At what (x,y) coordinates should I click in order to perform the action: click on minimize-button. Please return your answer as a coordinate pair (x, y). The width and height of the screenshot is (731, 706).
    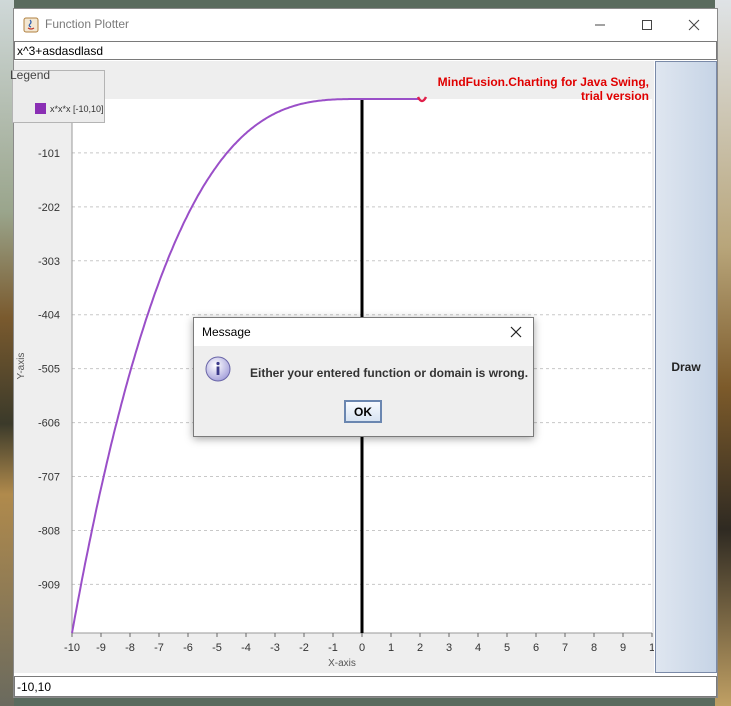
    Looking at the image, I should click on (600, 25).